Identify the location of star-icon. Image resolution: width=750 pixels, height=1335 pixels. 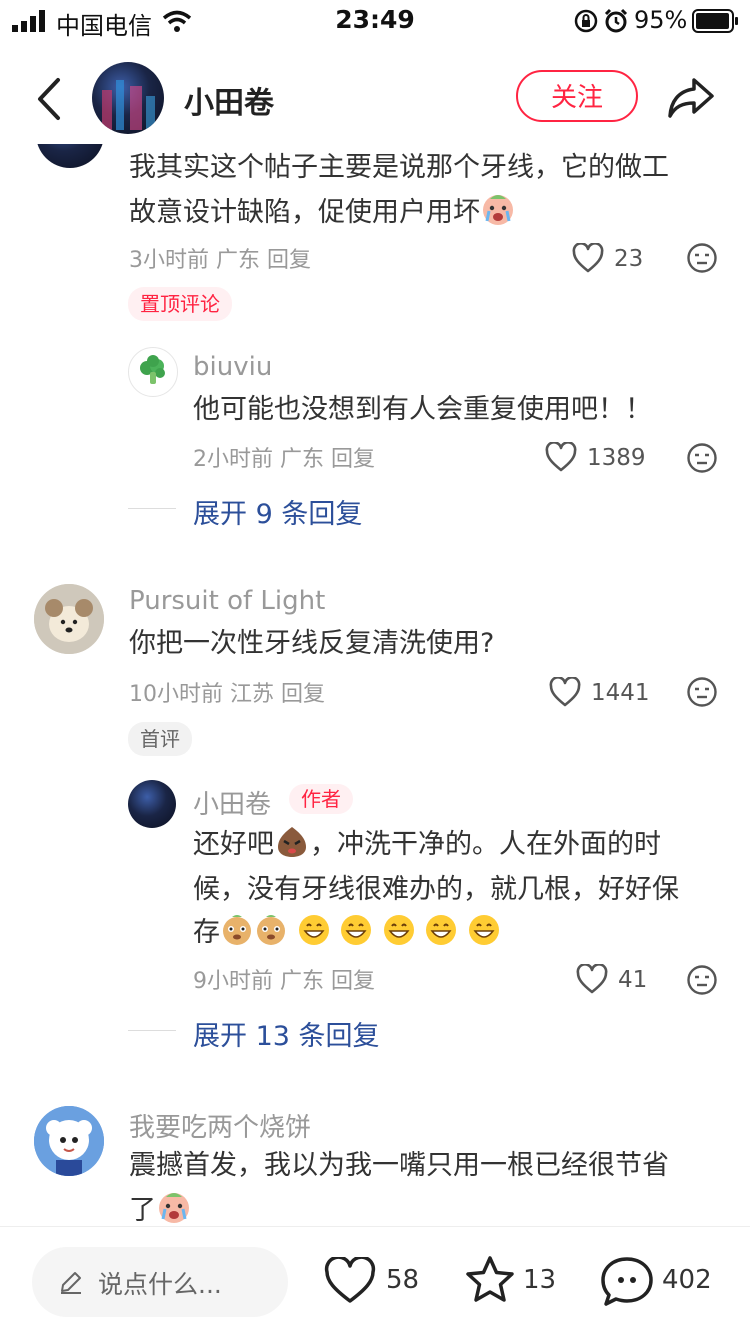
(490, 1280).